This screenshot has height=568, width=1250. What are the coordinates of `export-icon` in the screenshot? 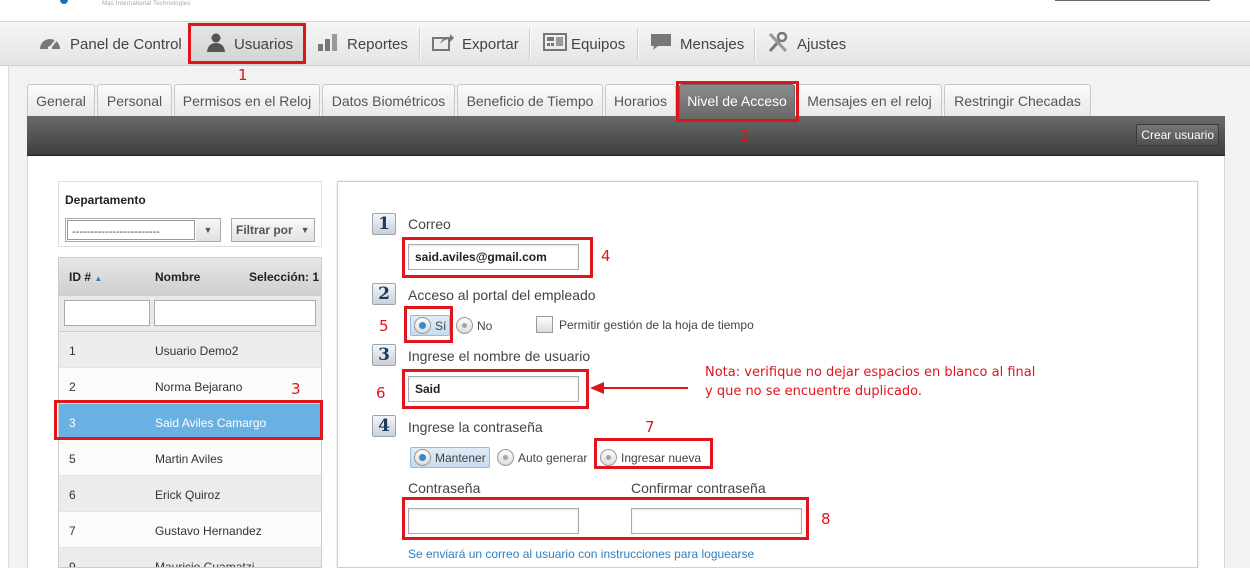 It's located at (443, 44).